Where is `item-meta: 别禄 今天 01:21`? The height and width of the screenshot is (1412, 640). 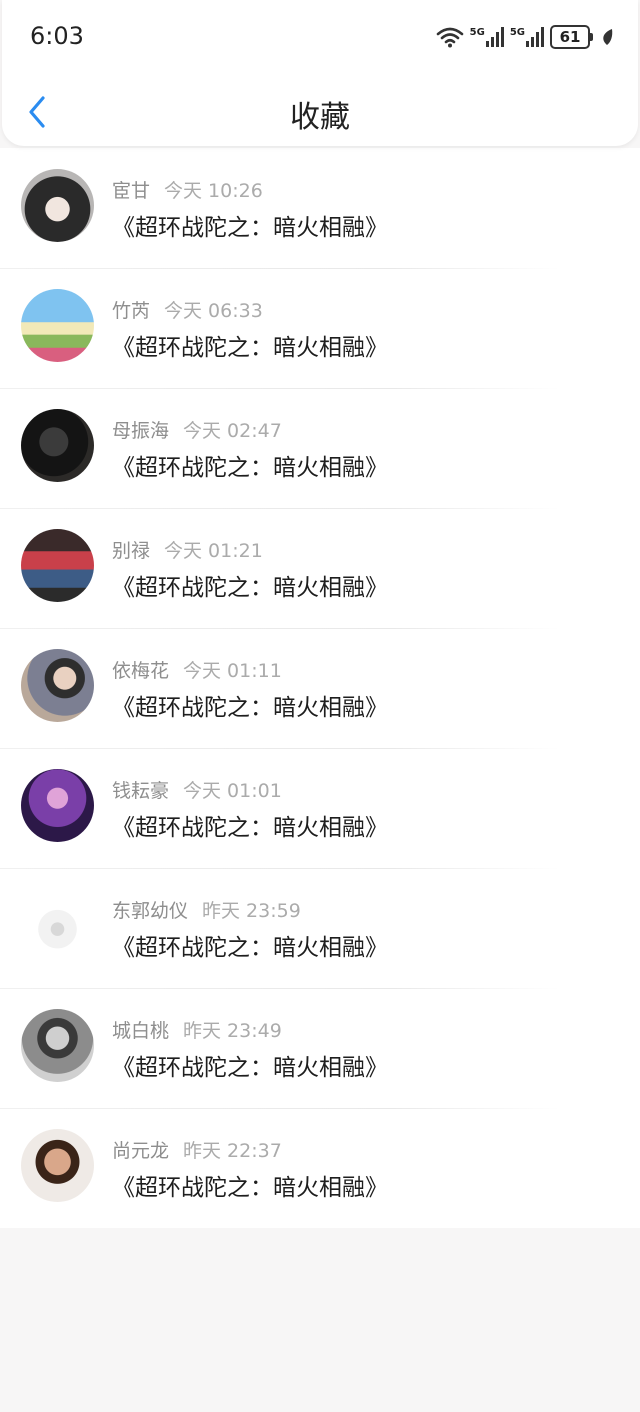
item-meta: 别禄 今天 01:21 is located at coordinates (187, 549).